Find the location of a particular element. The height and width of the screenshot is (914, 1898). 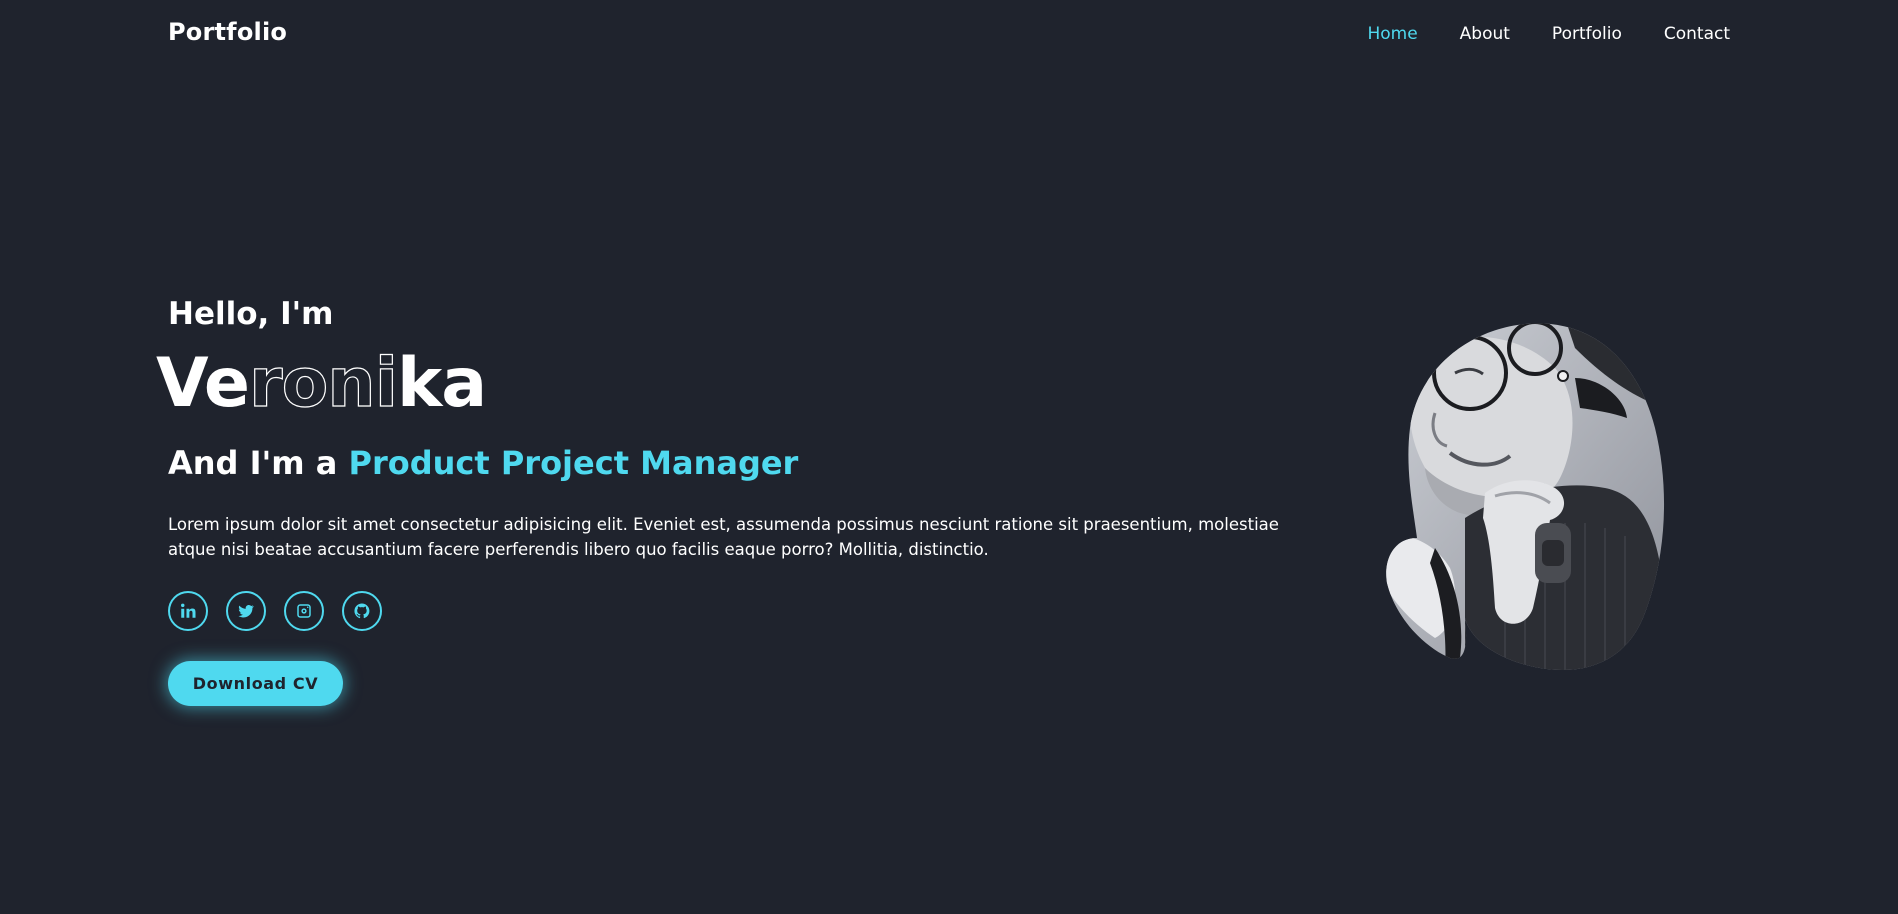

hero-name: Veronika is located at coordinates (321, 383).